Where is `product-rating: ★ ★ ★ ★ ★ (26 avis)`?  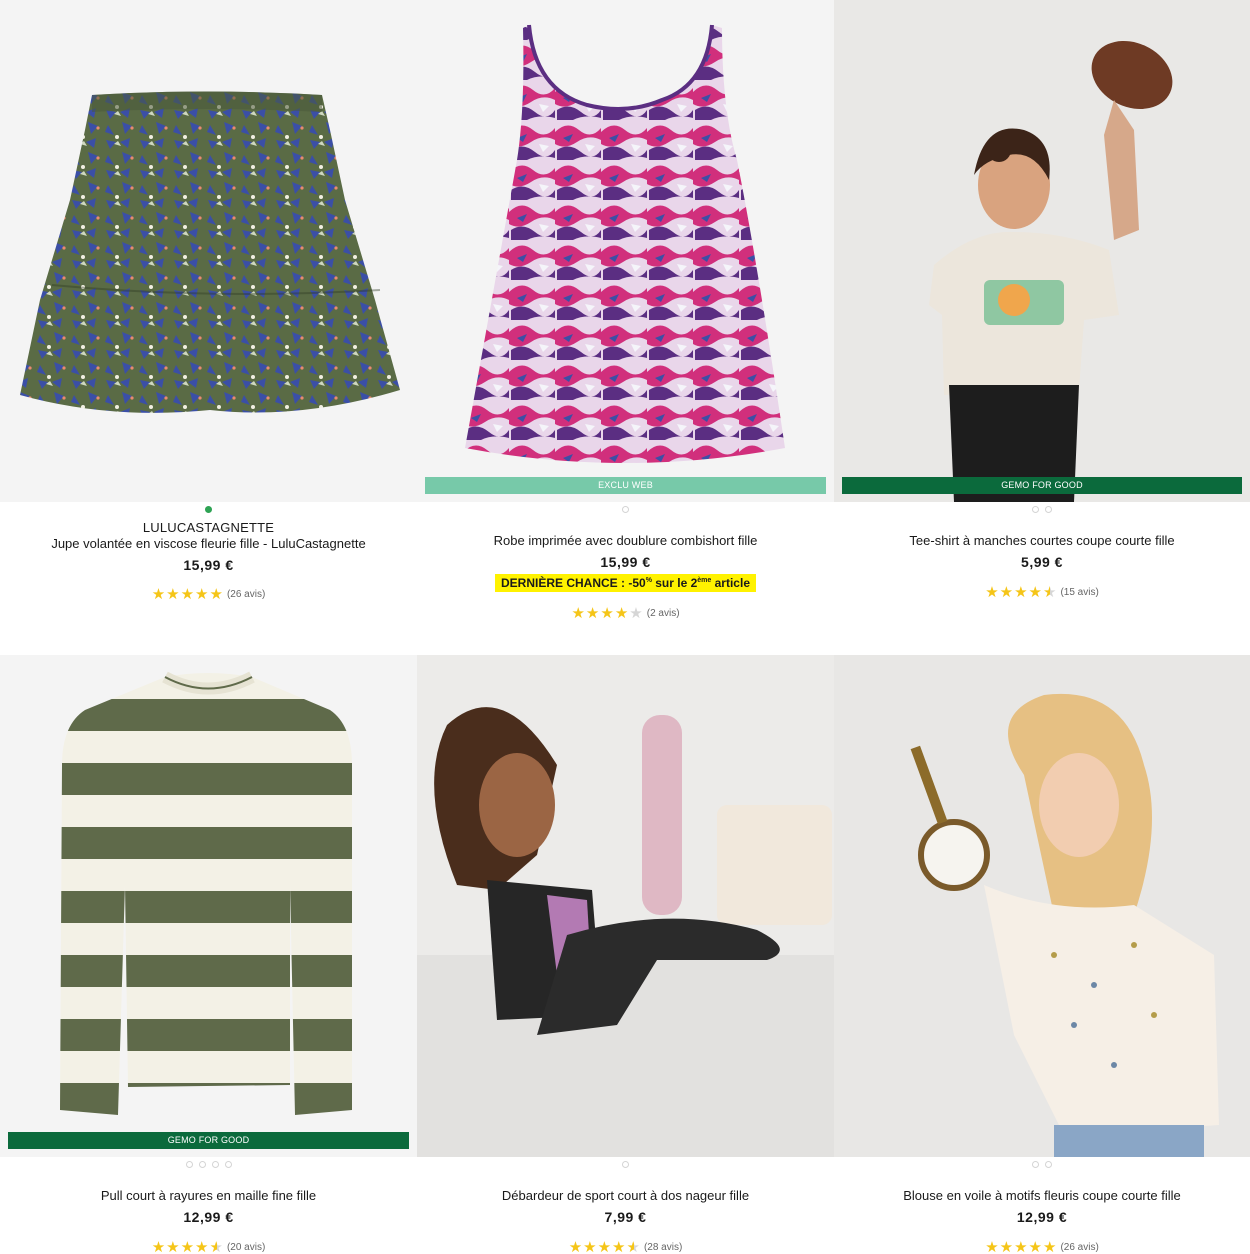 product-rating: ★ ★ ★ ★ ★ (26 avis) is located at coordinates (208, 594).